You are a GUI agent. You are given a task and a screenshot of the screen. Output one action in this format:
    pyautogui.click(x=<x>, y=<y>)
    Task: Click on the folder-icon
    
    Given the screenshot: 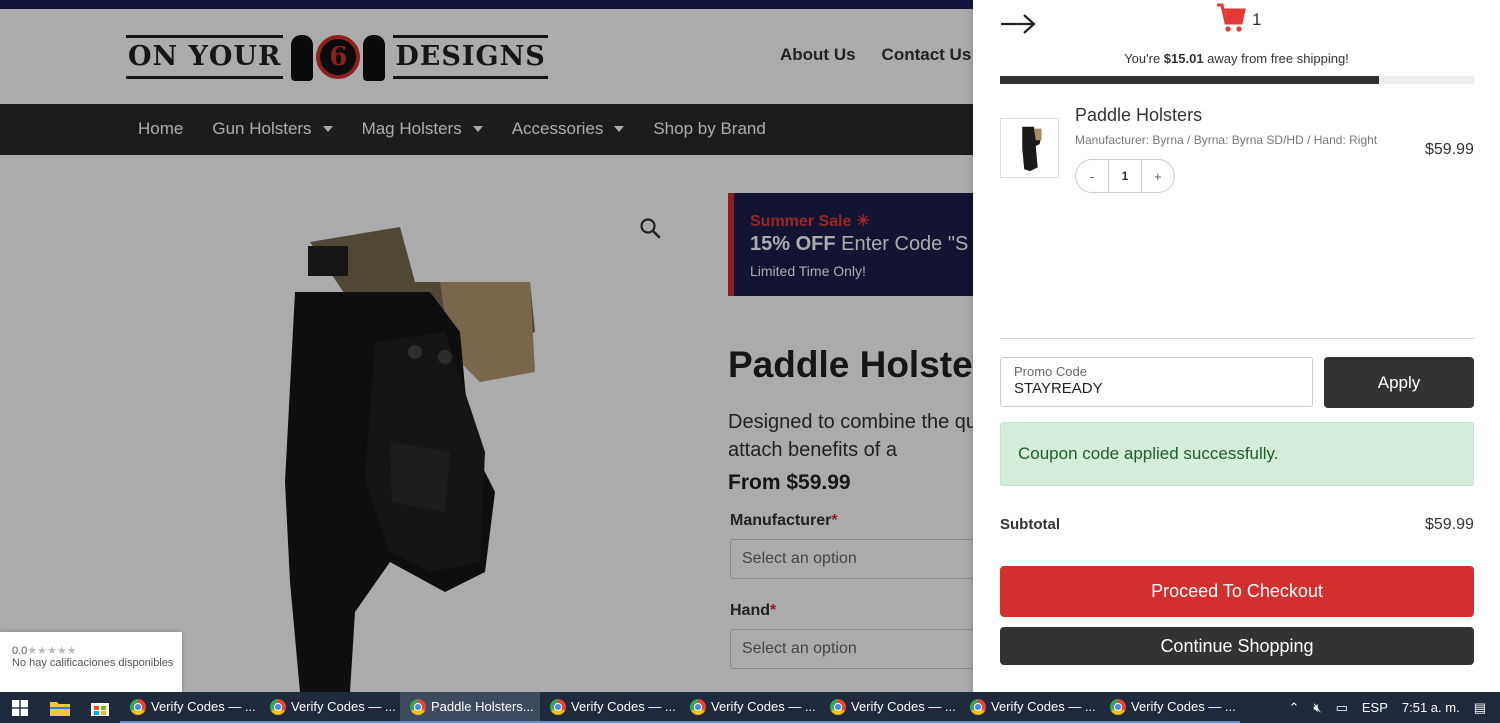 What is the action you would take?
    pyautogui.click(x=60, y=708)
    